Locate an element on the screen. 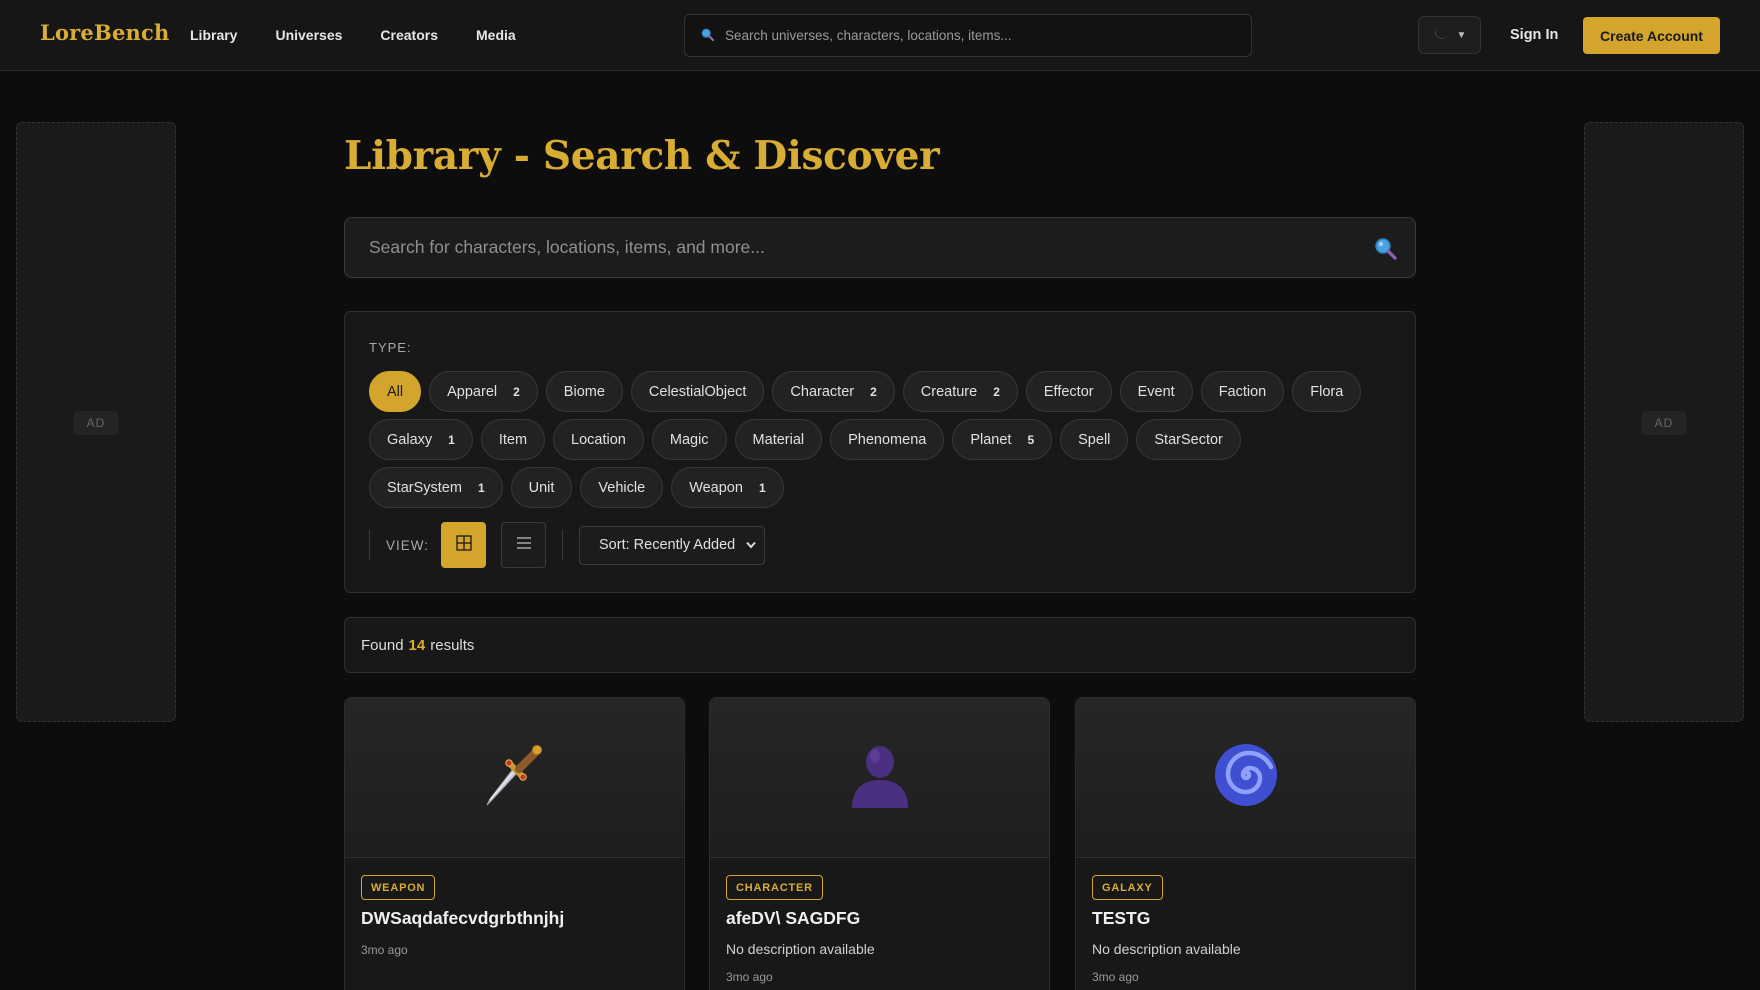  library-search-input is located at coordinates (859, 247).